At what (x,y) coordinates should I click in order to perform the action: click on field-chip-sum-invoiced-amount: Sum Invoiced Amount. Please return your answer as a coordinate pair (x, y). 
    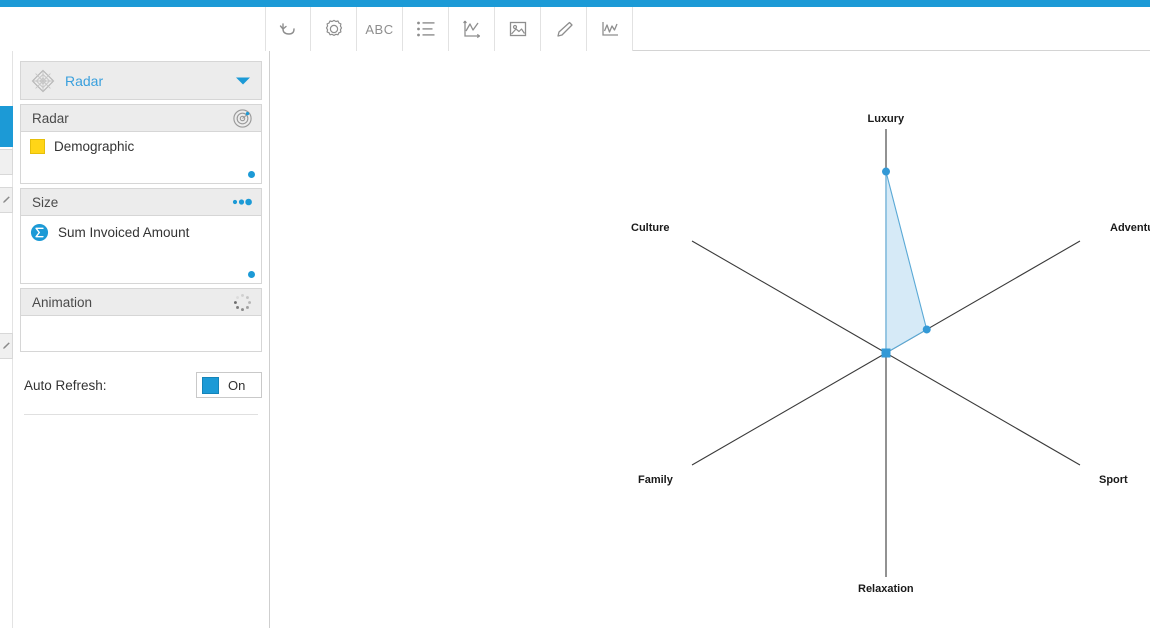
    Looking at the image, I should click on (141, 229).